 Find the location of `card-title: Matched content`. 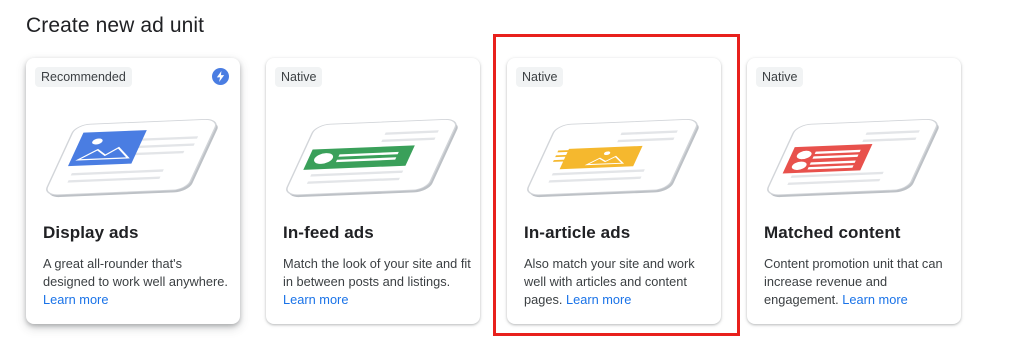

card-title: Matched content is located at coordinates (832, 232).